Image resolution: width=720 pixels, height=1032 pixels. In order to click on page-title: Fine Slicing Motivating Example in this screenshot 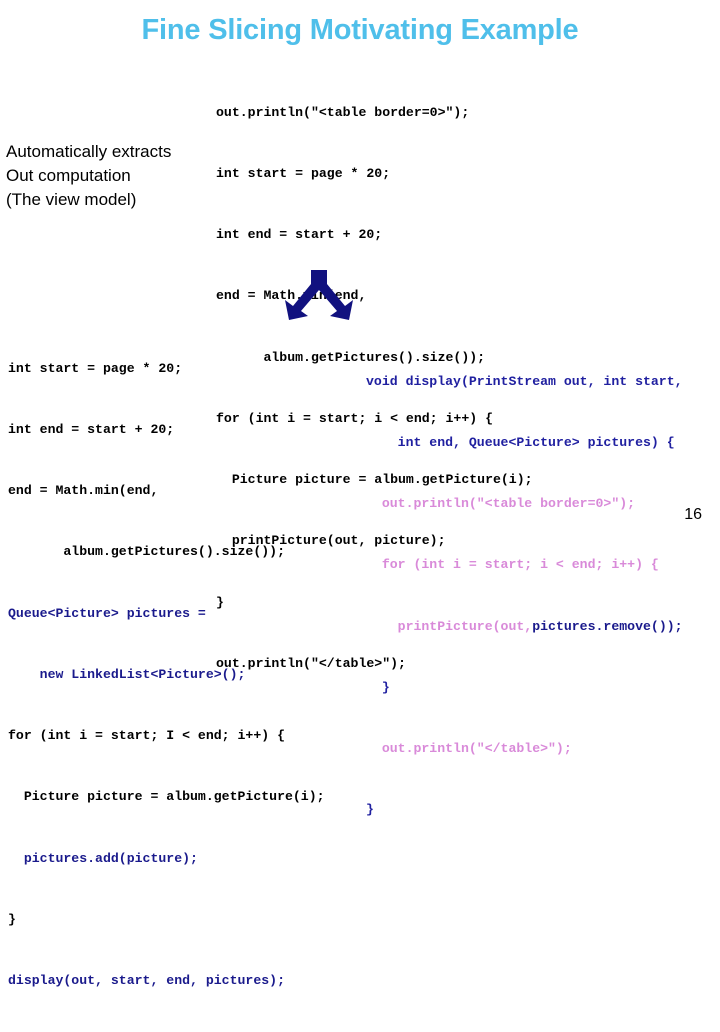, I will do `click(360, 30)`.